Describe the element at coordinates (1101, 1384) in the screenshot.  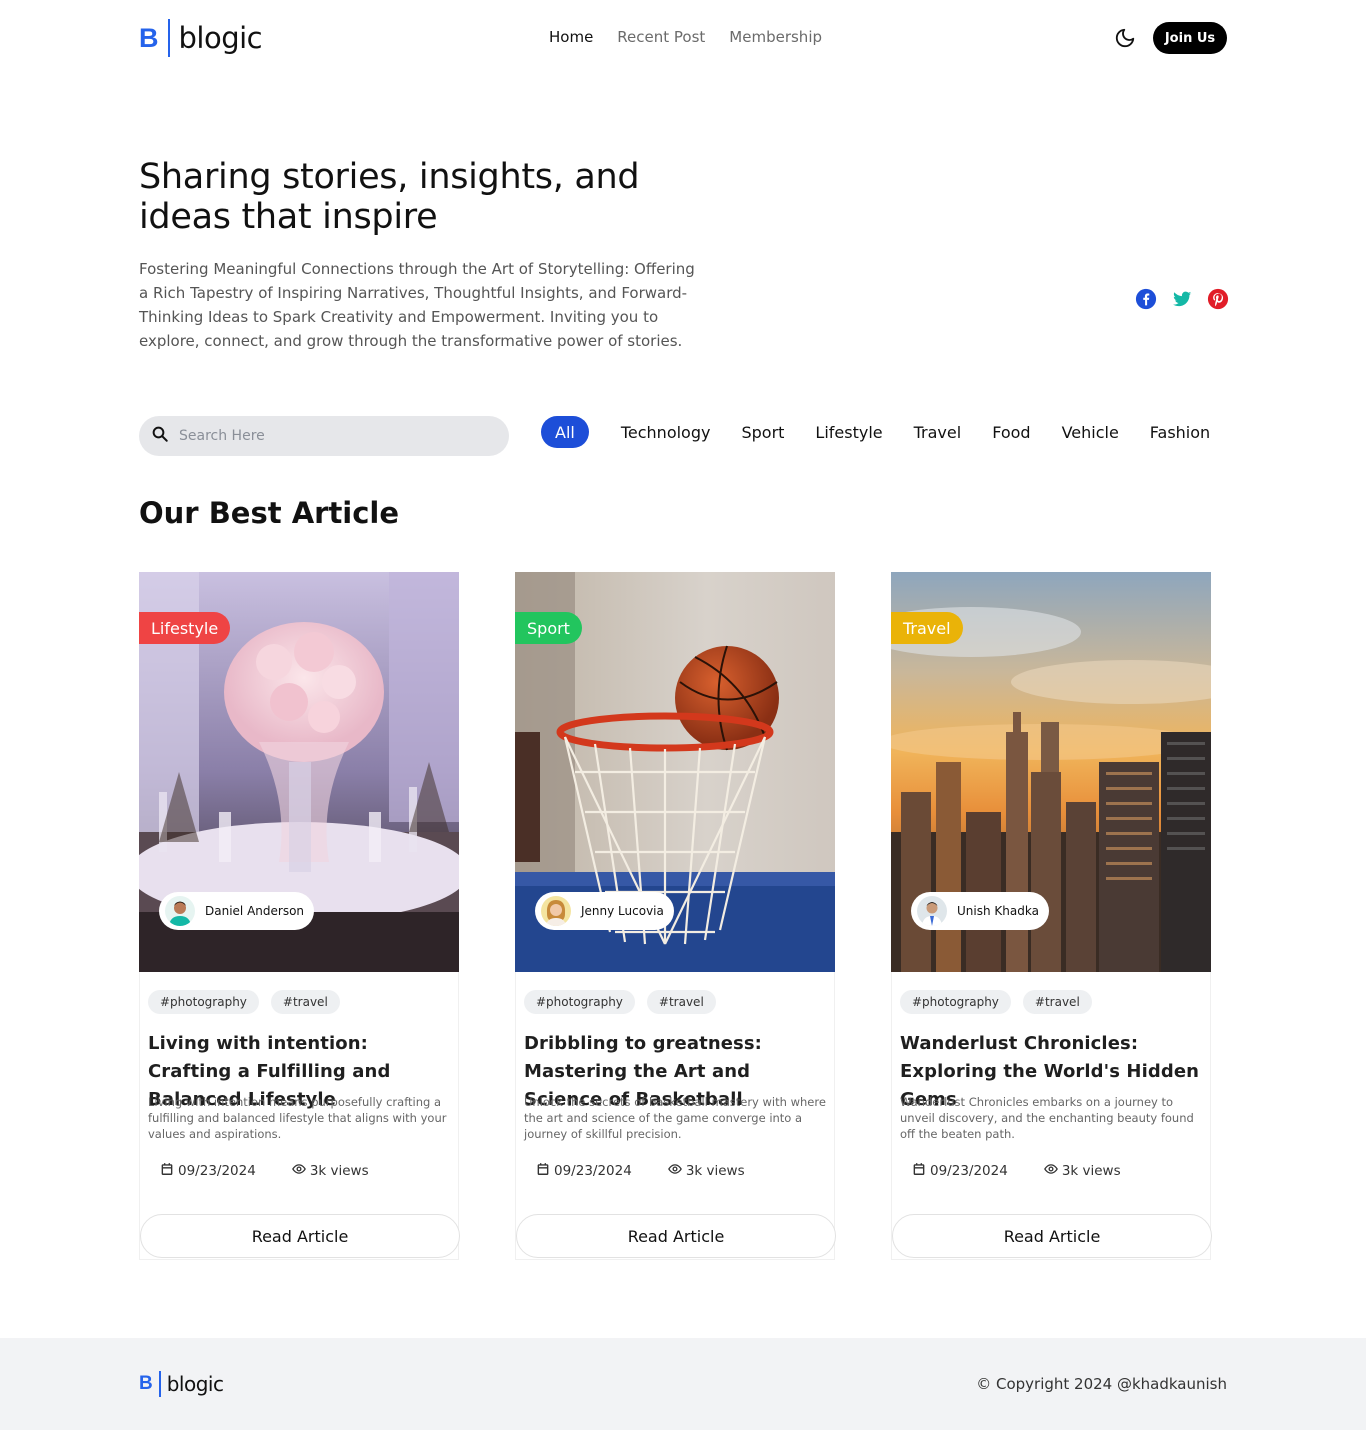
I see `copyright-text: © Copyright 2024 @khadkaunish` at that location.